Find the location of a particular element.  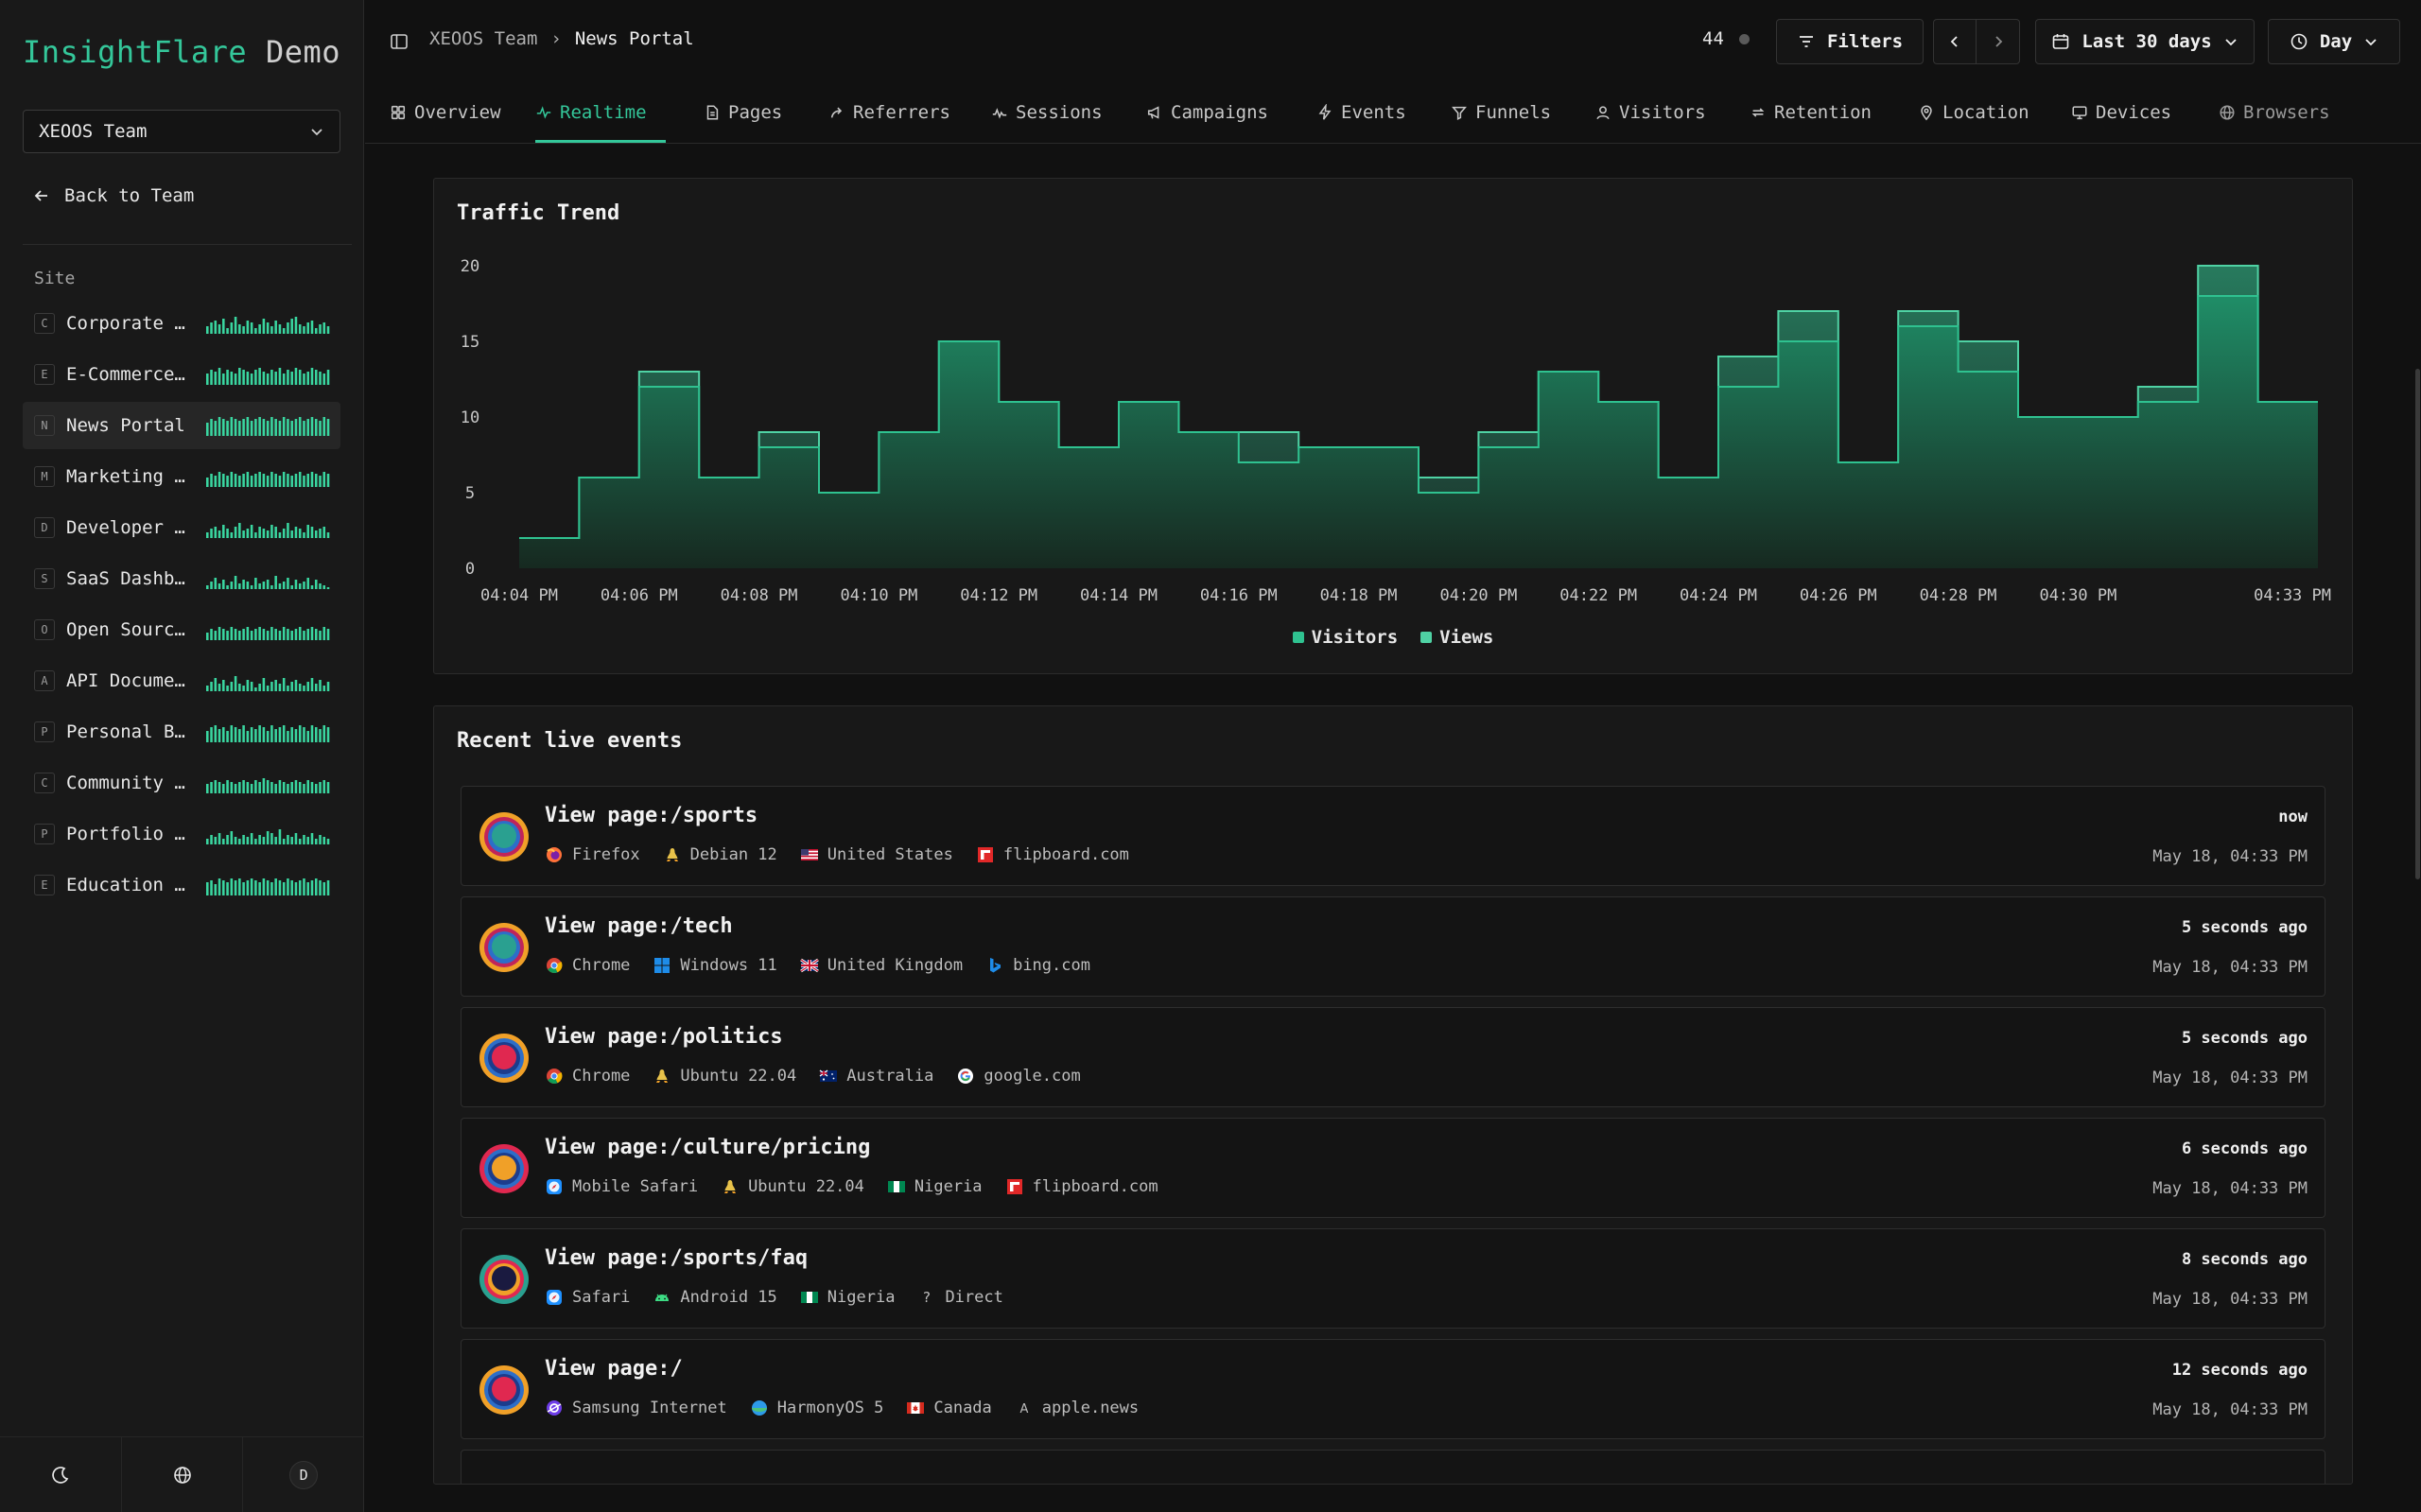

sidebar-site-item: C Community Forum is located at coordinates (181, 783).